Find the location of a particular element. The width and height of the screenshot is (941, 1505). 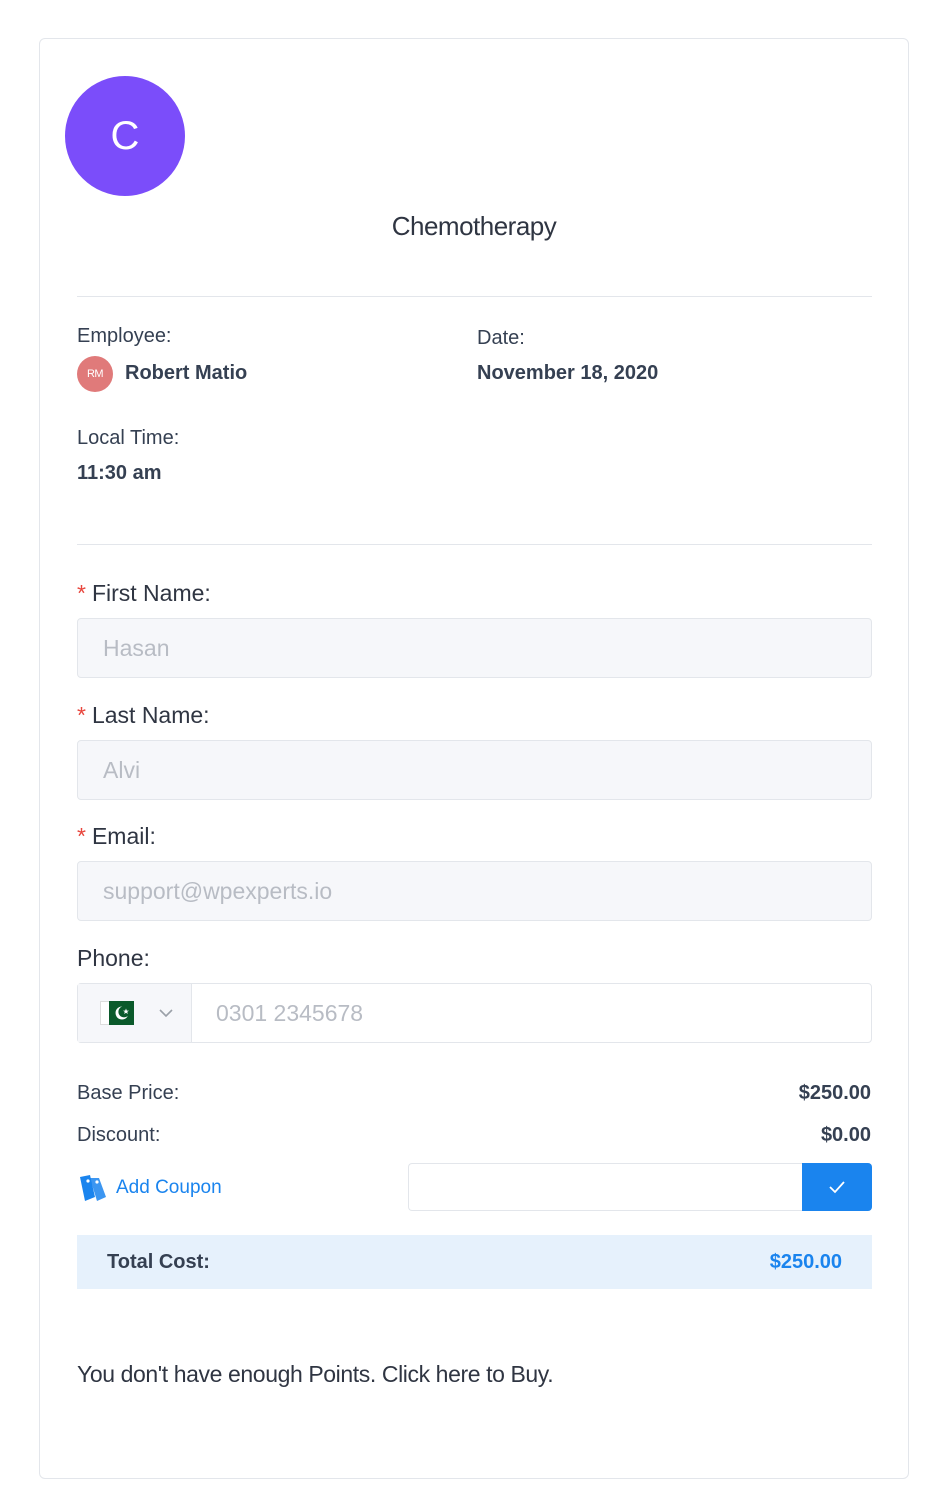

first-name-label: * First Name: is located at coordinates (144, 593).